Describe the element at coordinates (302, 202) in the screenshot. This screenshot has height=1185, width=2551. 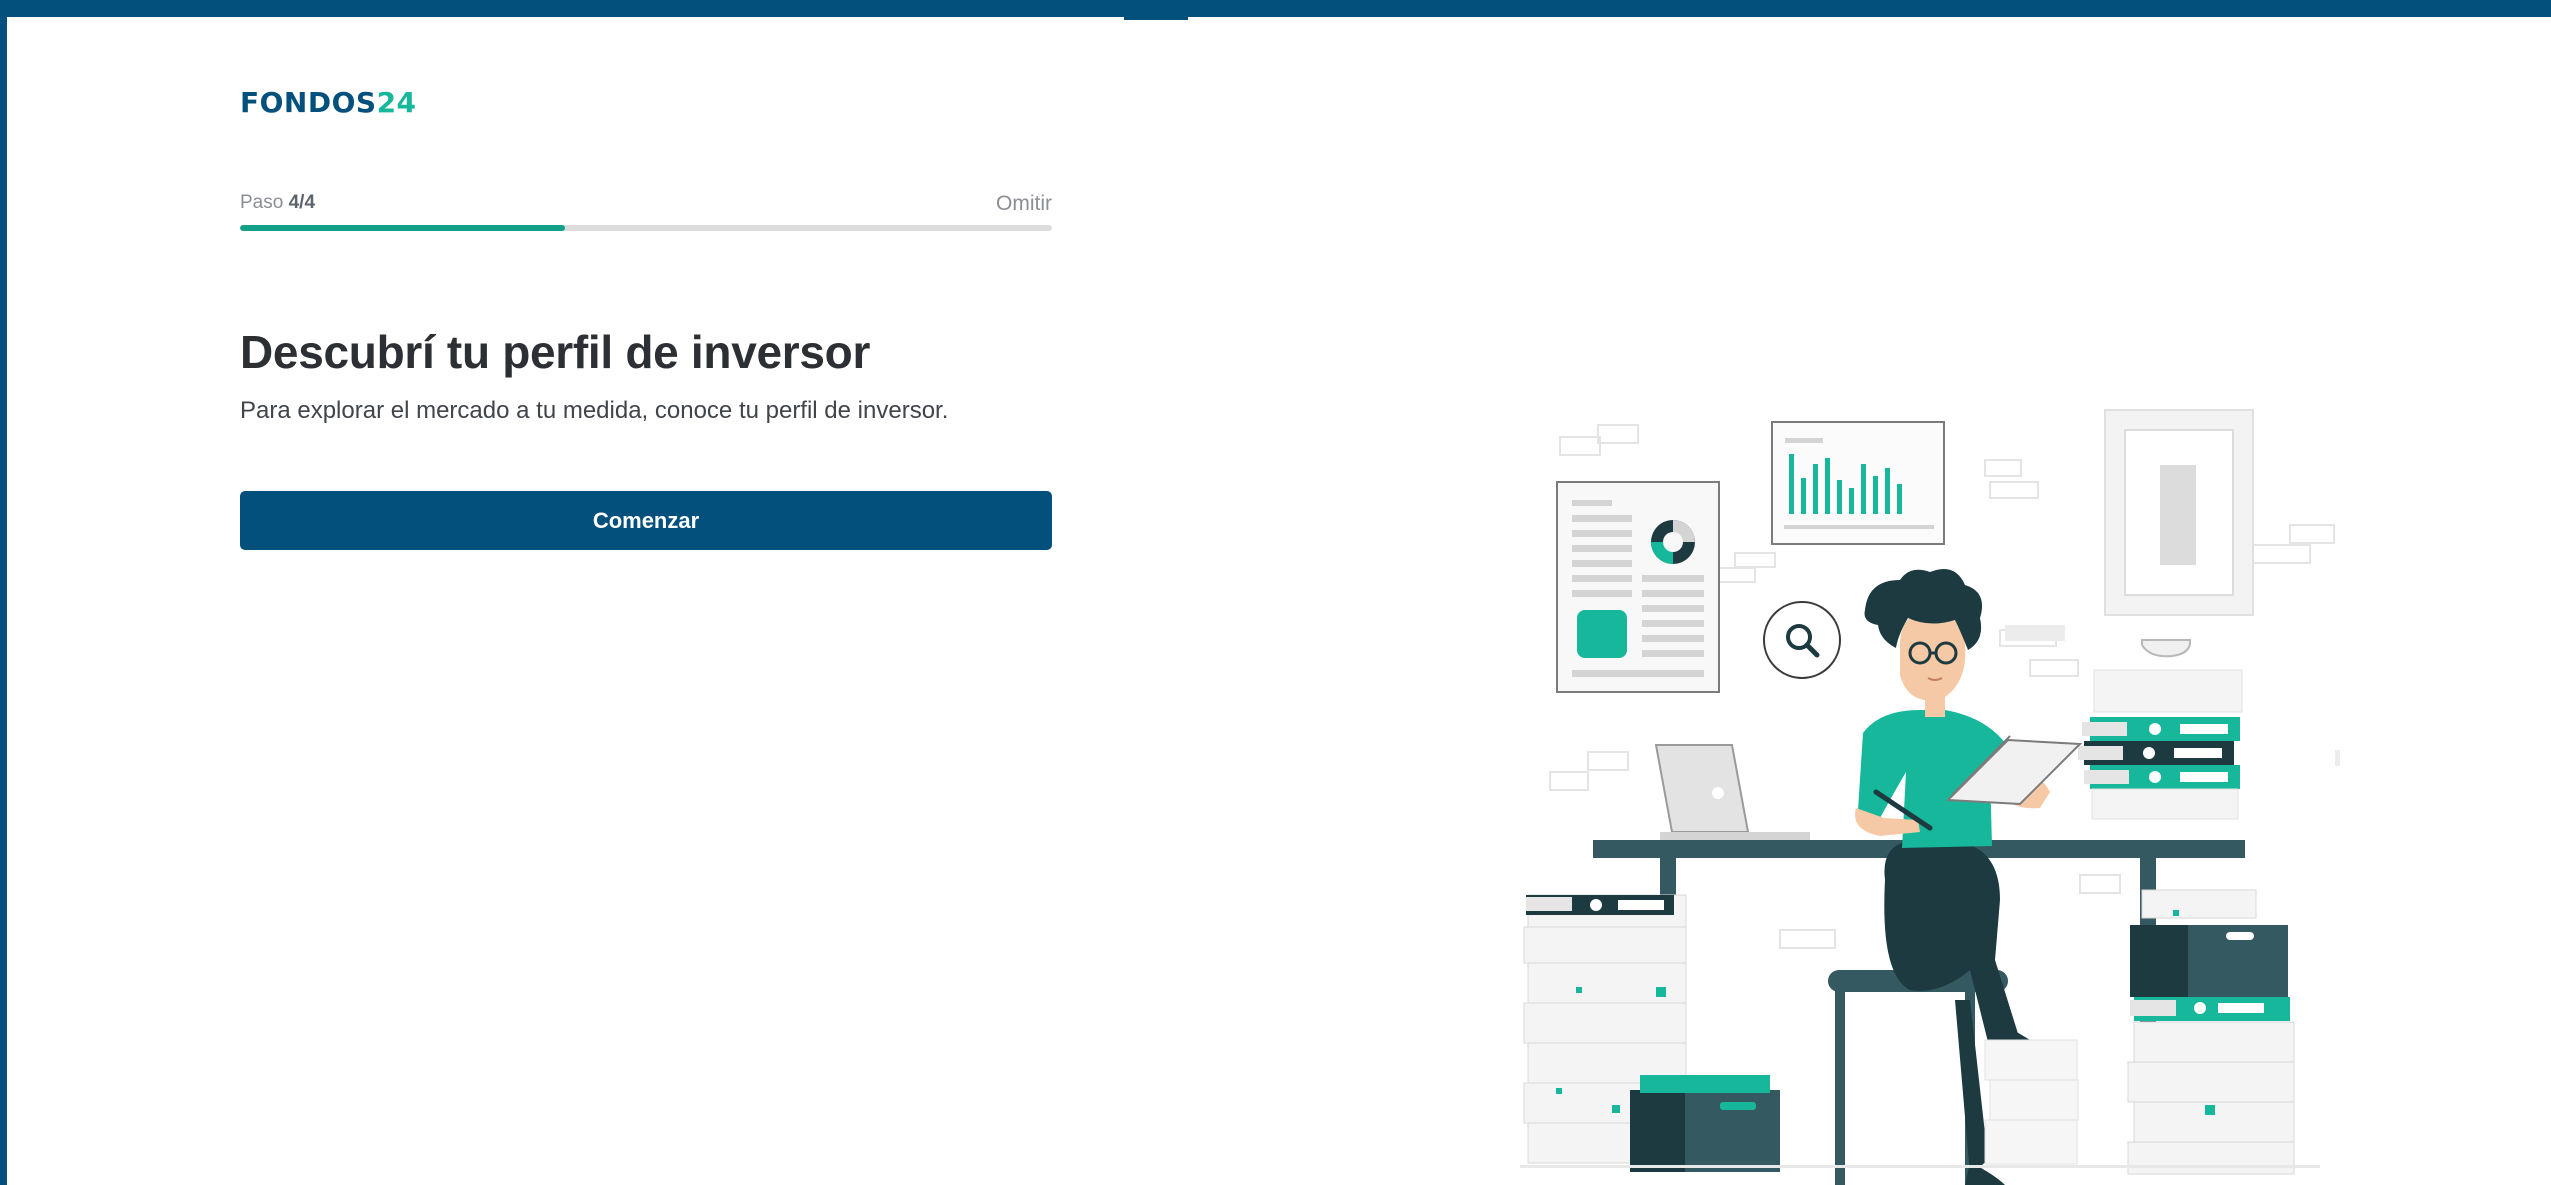
I see `step-value: 4/4` at that location.